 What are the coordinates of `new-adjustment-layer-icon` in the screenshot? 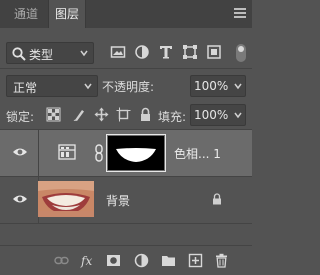 It's located at (141, 260).